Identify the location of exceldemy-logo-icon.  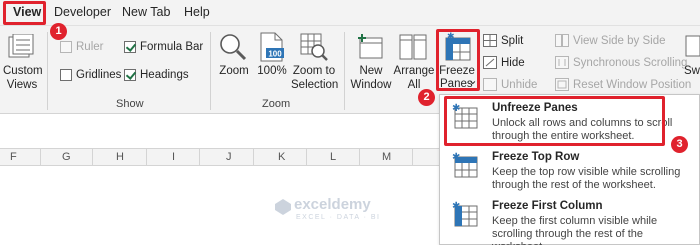
(283, 207).